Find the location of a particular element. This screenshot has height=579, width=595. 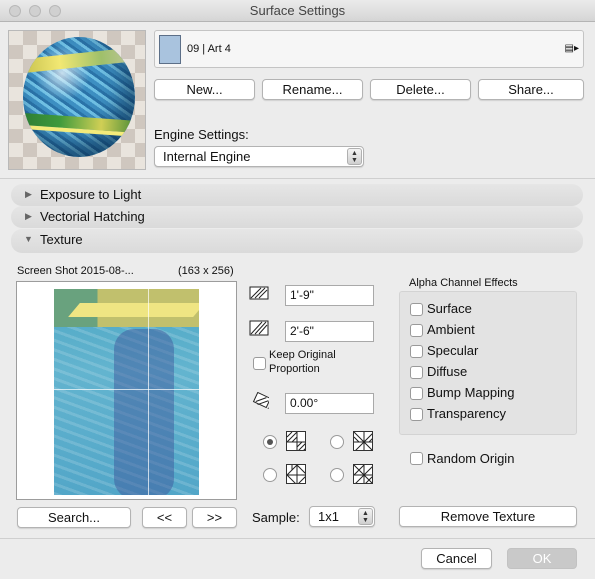

disclosure-down-icon: ▼ is located at coordinates (28, 239).